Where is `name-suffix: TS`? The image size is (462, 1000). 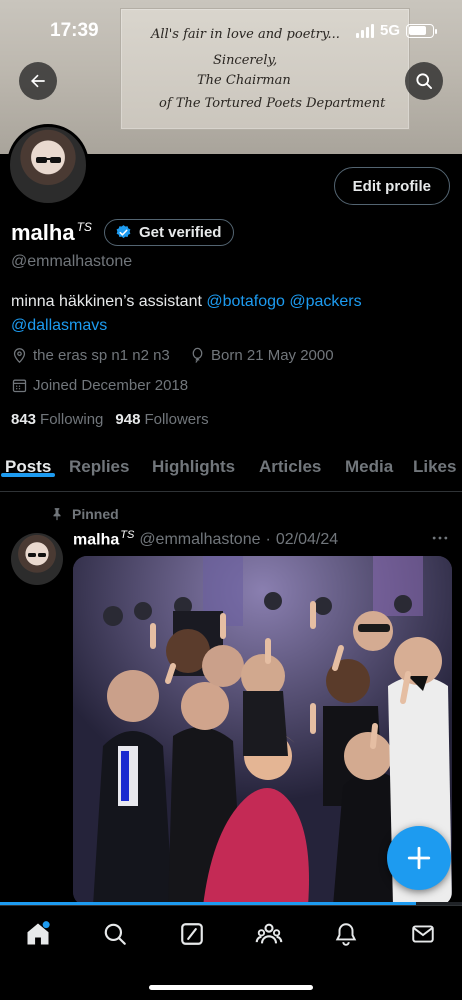 name-suffix: TS is located at coordinates (84, 227).